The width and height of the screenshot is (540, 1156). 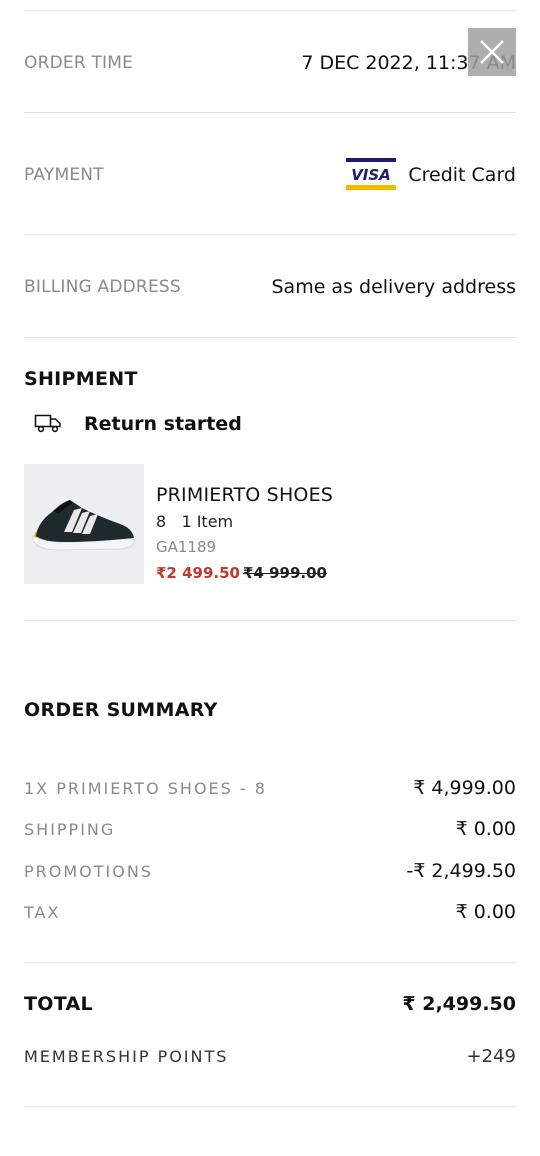 What do you see at coordinates (464, 788) in the screenshot?
I see `summary-item-value: ₹ 4,999.00` at bounding box center [464, 788].